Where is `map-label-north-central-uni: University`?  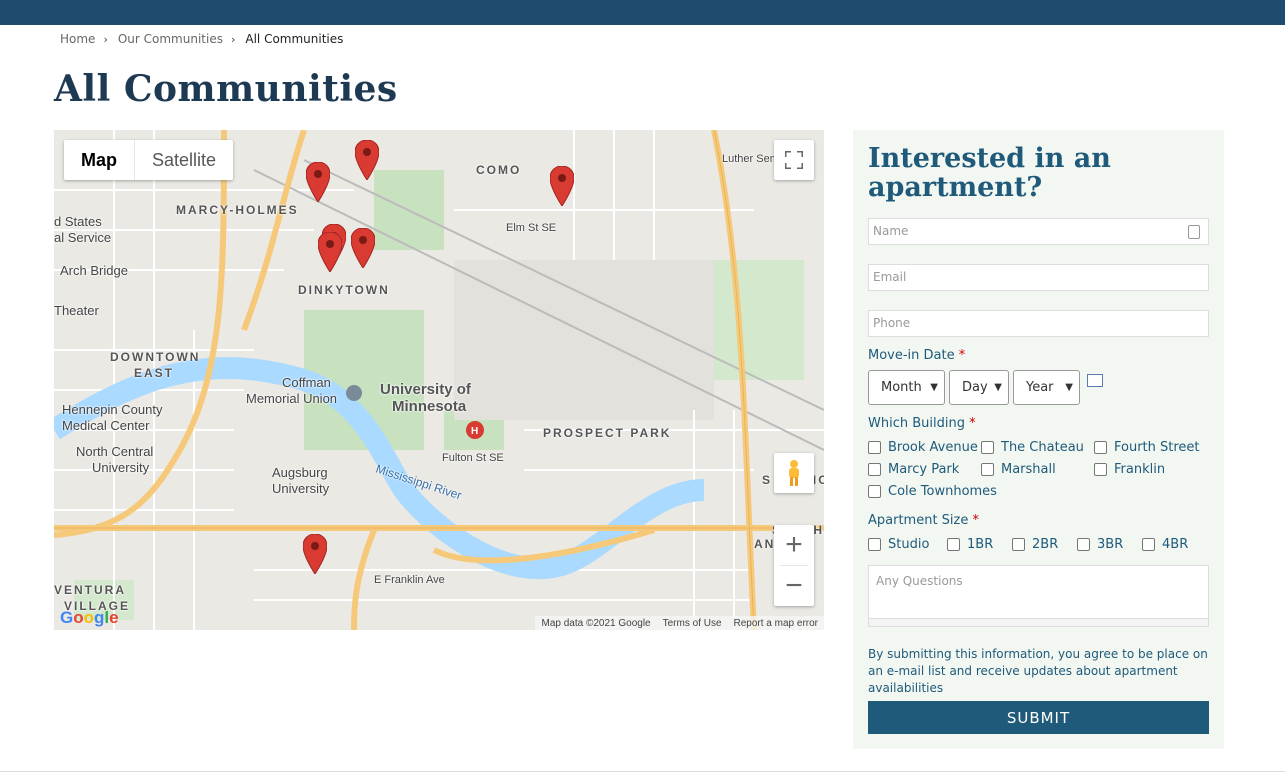
map-label-north-central-uni: University is located at coordinates (121, 467).